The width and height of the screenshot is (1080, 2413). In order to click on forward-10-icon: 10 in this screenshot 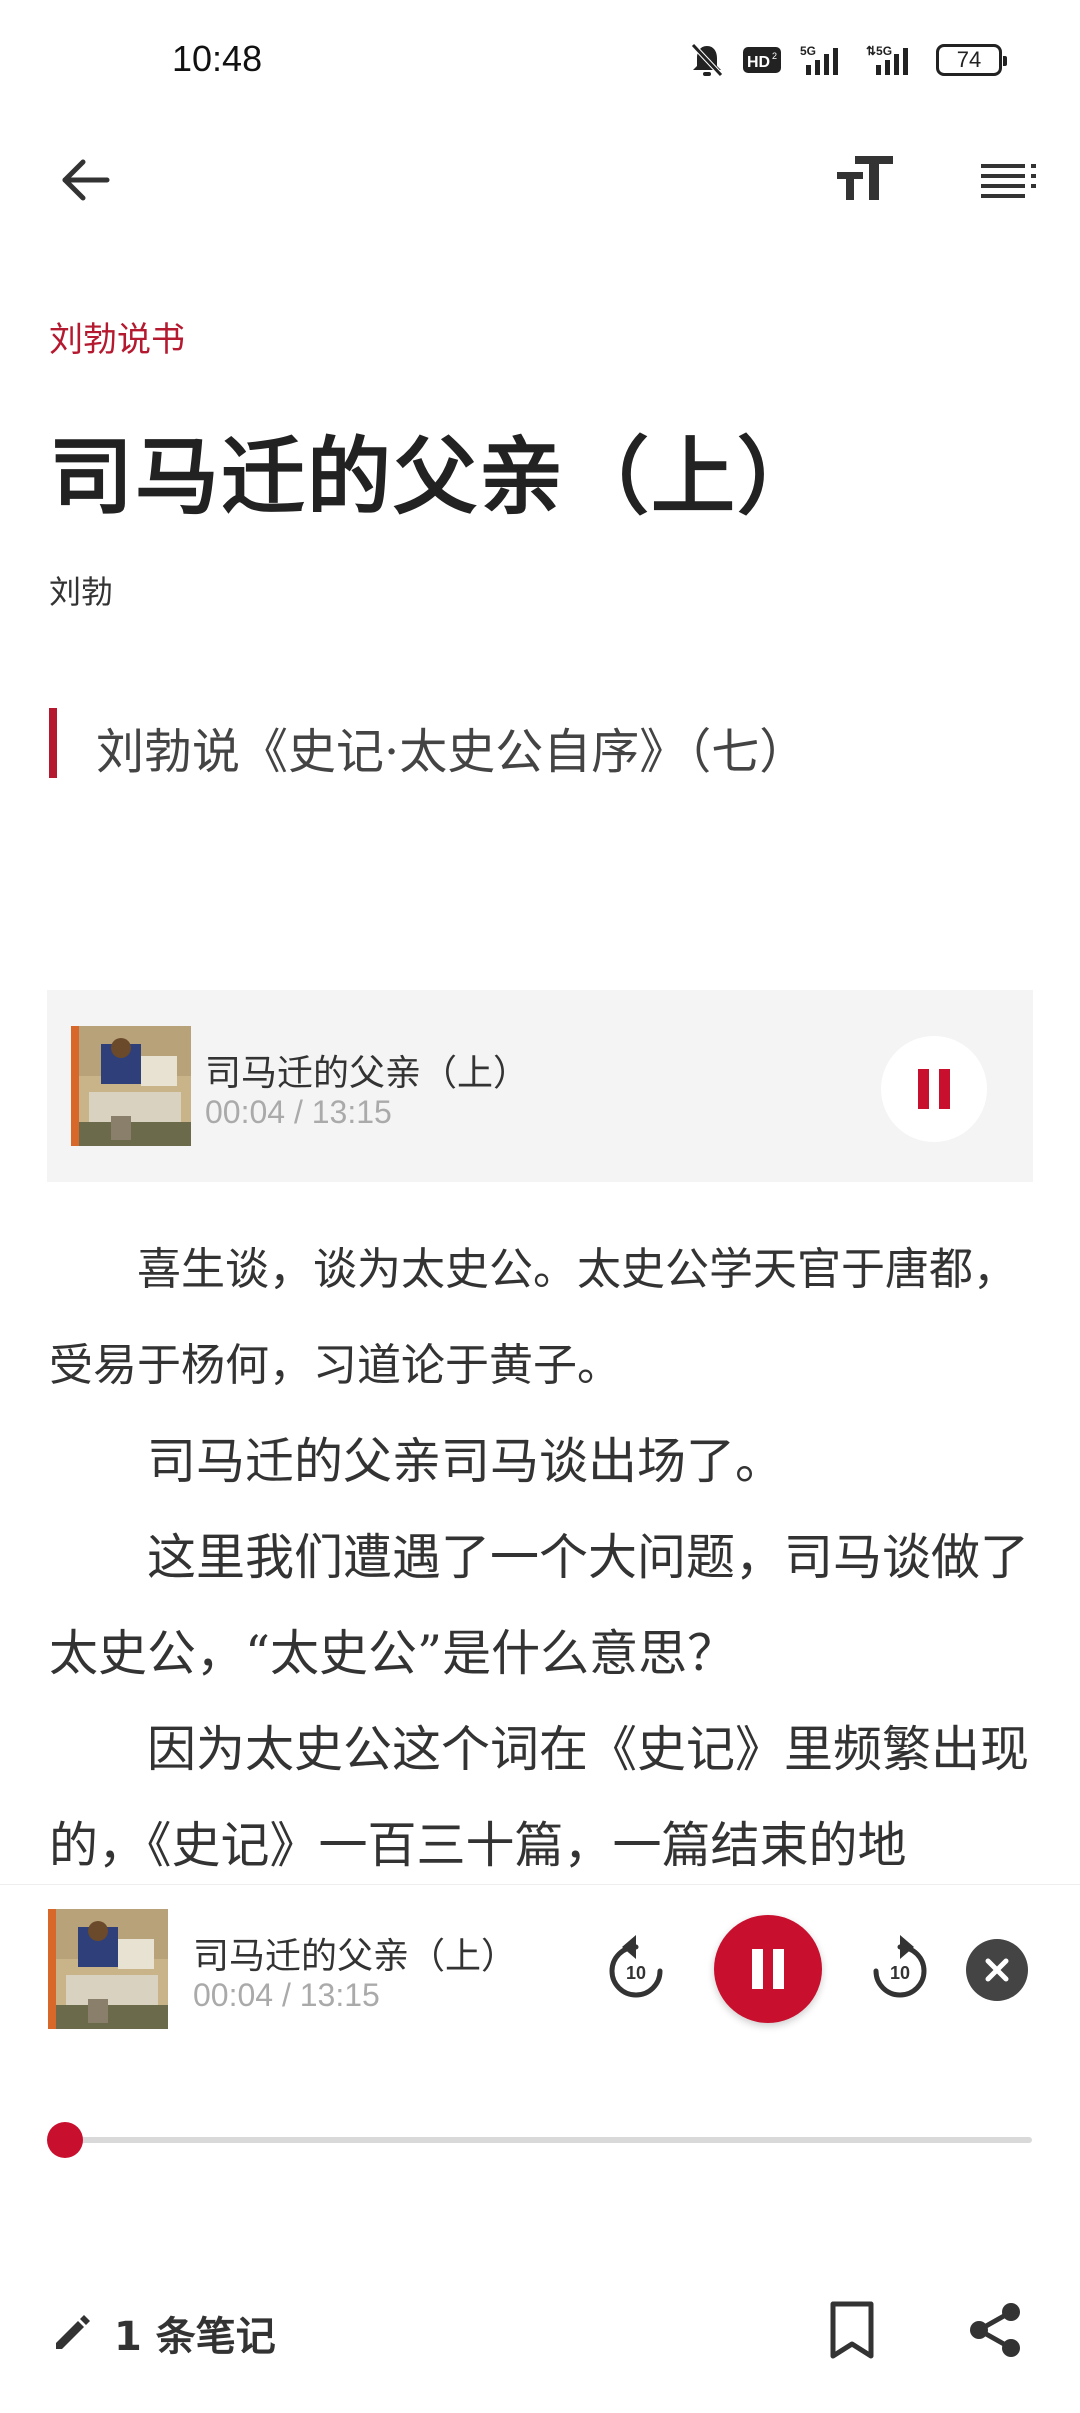, I will do `click(900, 1966)`.